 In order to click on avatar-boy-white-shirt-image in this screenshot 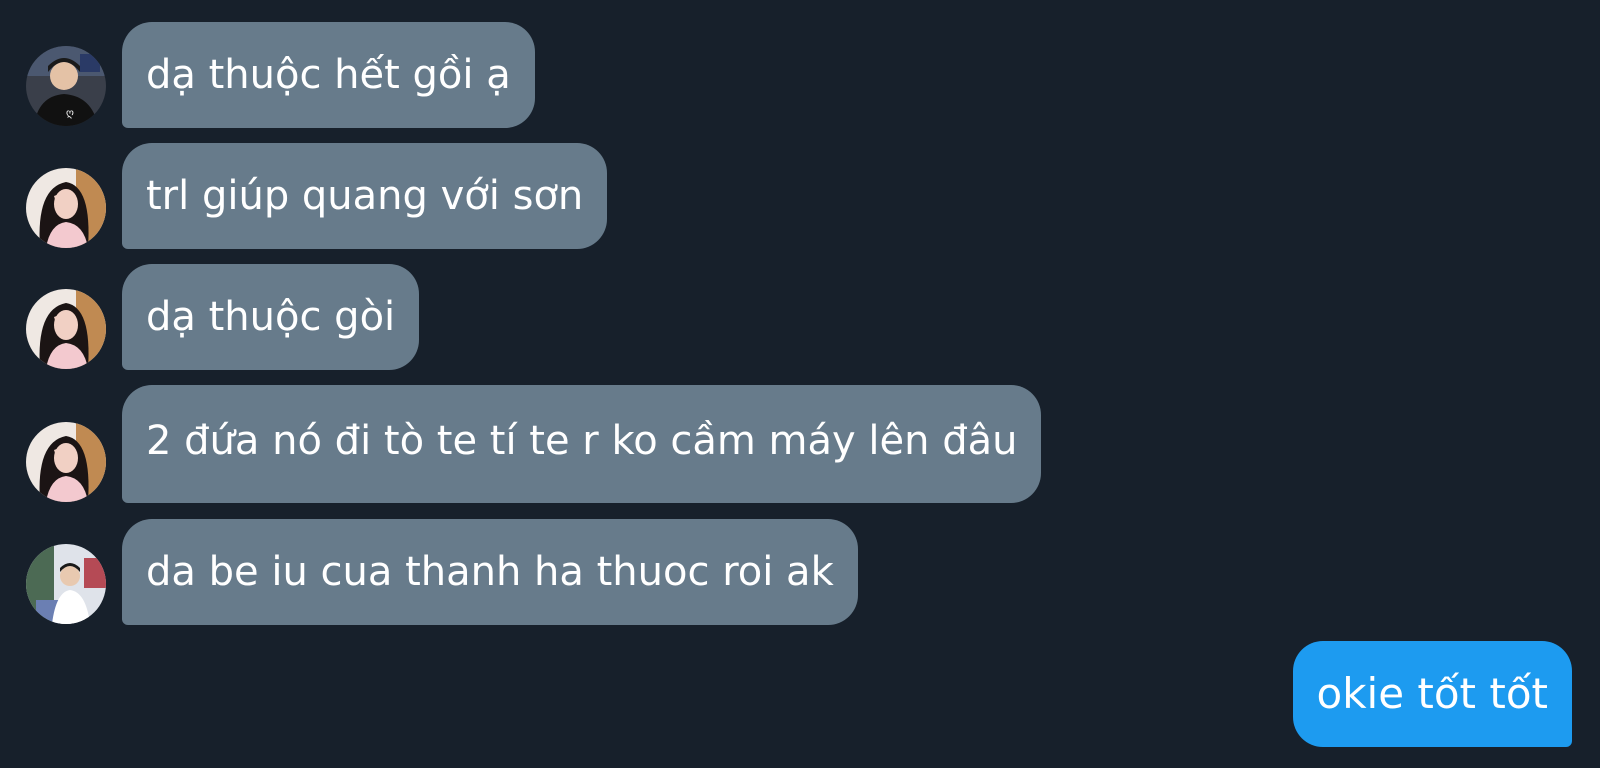, I will do `click(66, 584)`.